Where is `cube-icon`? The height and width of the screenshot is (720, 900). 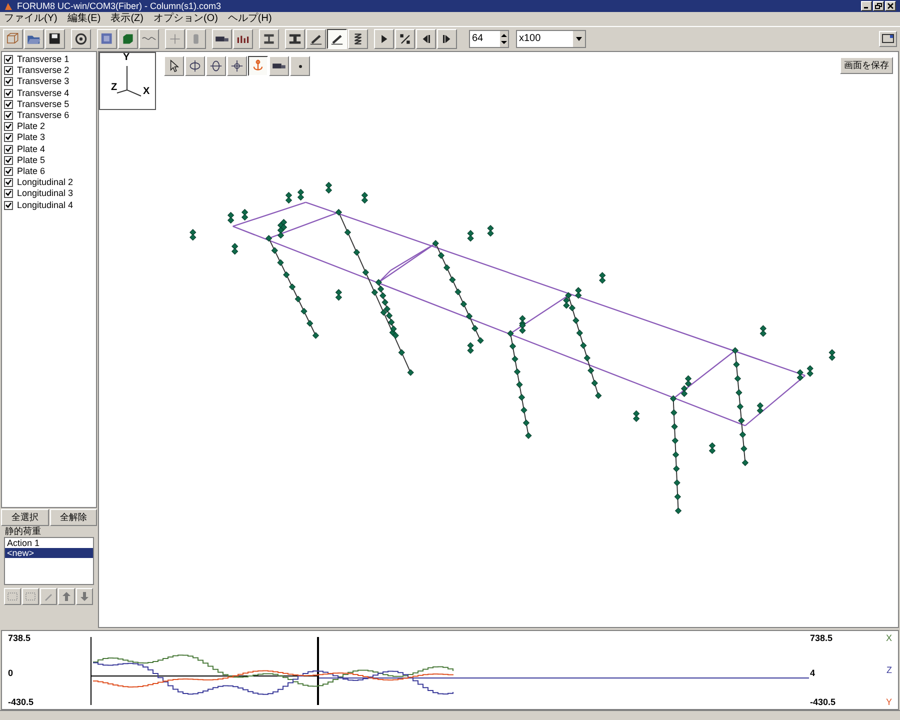
cube-icon is located at coordinates (13, 38).